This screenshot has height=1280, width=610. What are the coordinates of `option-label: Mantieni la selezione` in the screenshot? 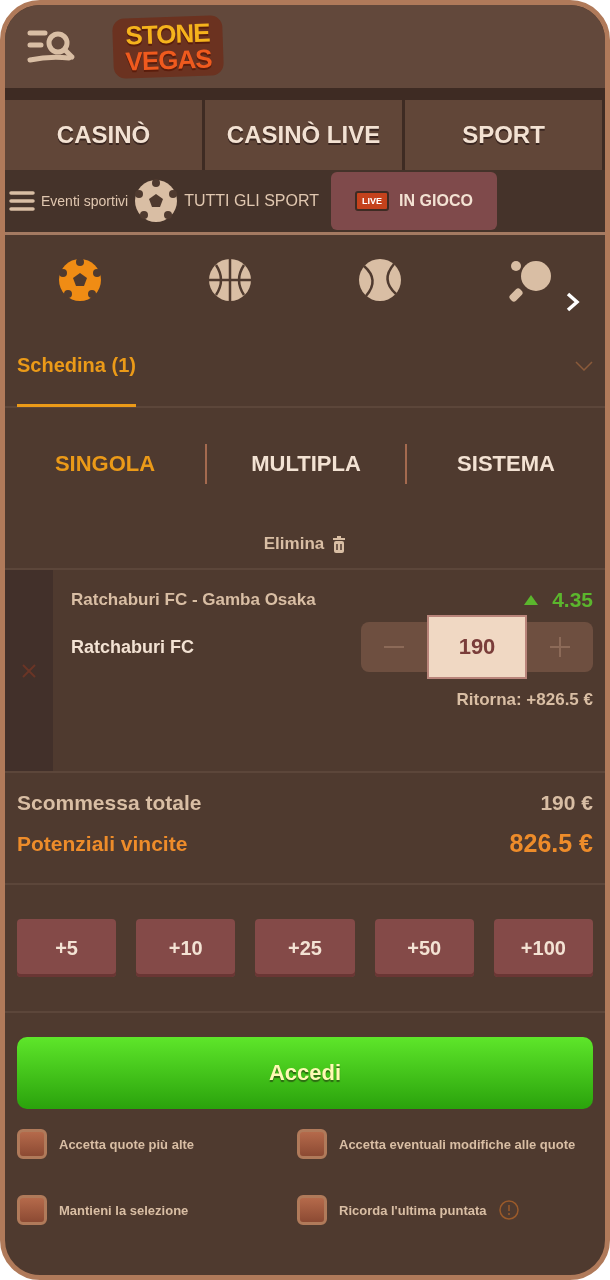 It's located at (124, 1210).